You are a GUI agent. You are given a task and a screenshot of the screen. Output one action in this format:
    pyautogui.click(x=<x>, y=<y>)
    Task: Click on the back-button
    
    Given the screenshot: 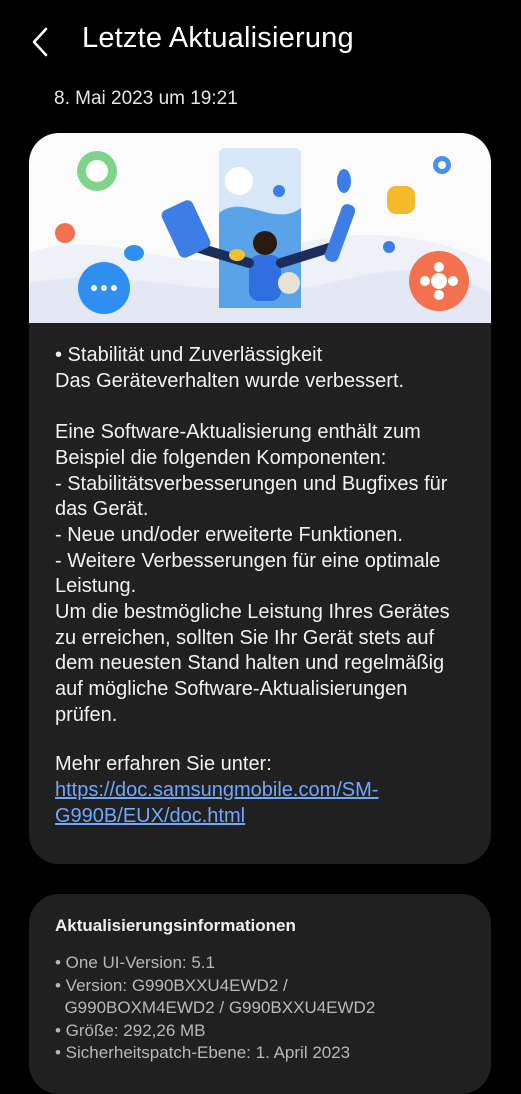 What is the action you would take?
    pyautogui.click(x=40, y=42)
    